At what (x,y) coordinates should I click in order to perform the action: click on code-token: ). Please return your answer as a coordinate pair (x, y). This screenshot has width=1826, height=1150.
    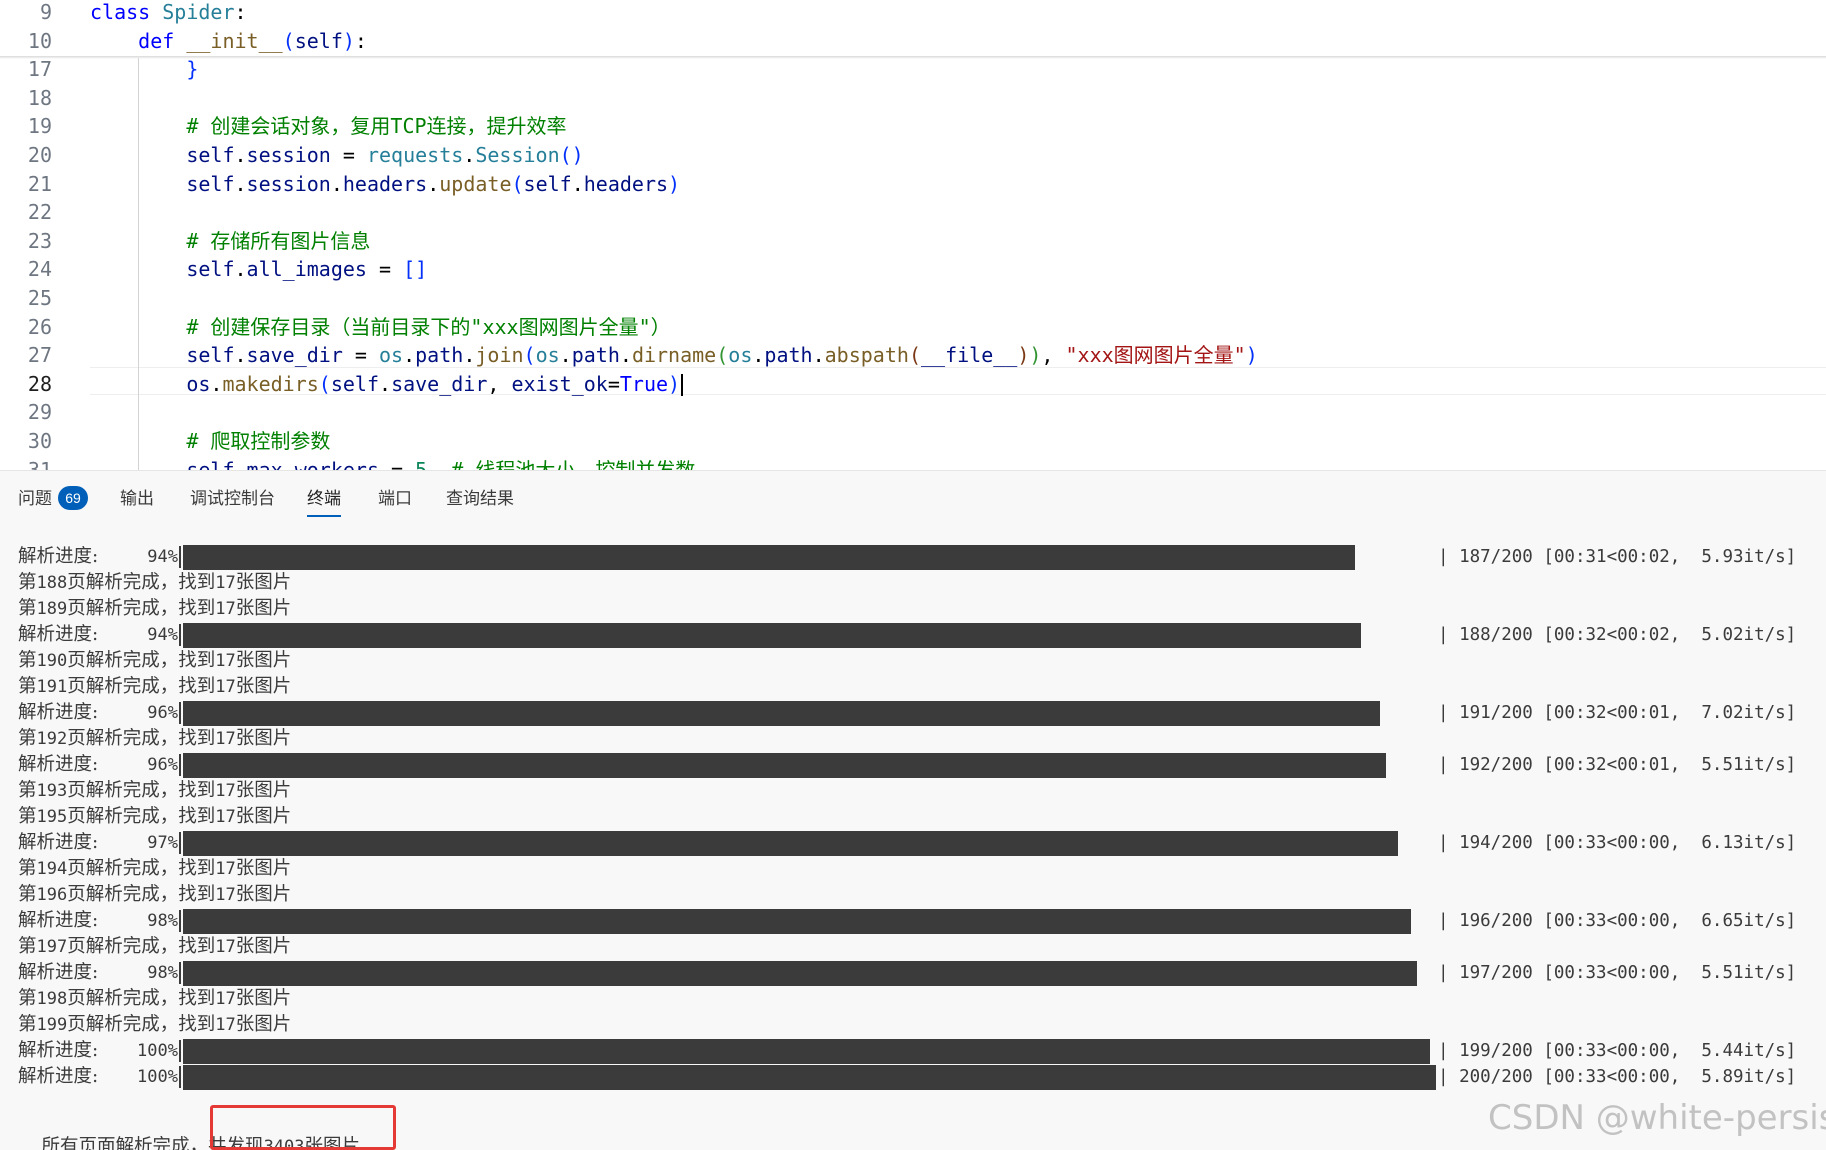
    Looking at the image, I should click on (348, 40).